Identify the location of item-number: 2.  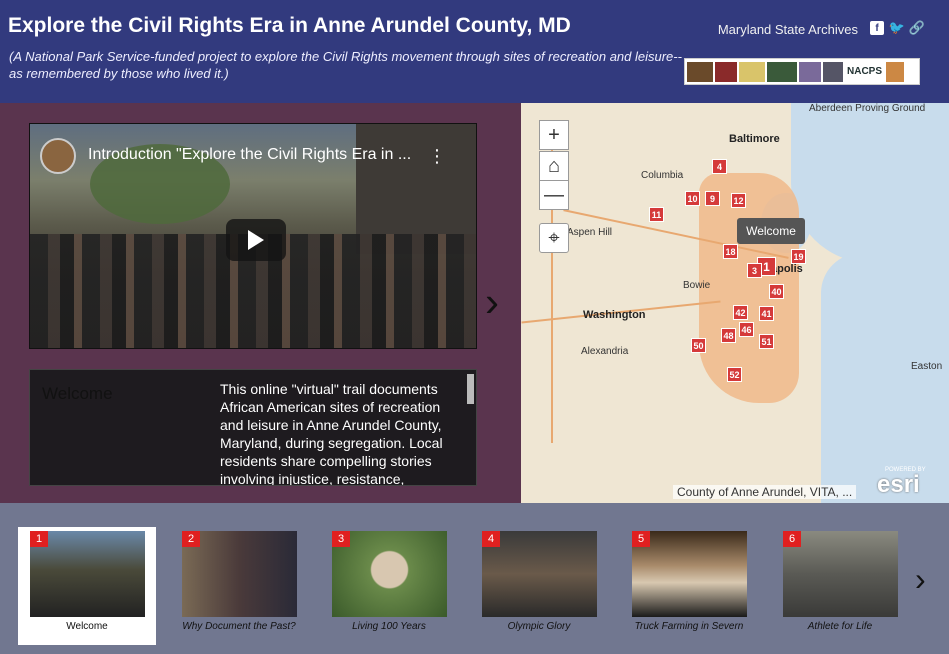
(191, 539).